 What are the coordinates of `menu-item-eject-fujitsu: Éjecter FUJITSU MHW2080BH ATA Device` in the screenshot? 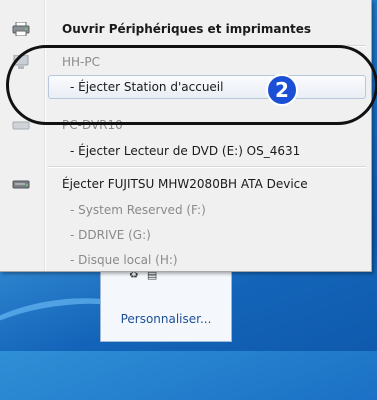 It's located at (185, 184).